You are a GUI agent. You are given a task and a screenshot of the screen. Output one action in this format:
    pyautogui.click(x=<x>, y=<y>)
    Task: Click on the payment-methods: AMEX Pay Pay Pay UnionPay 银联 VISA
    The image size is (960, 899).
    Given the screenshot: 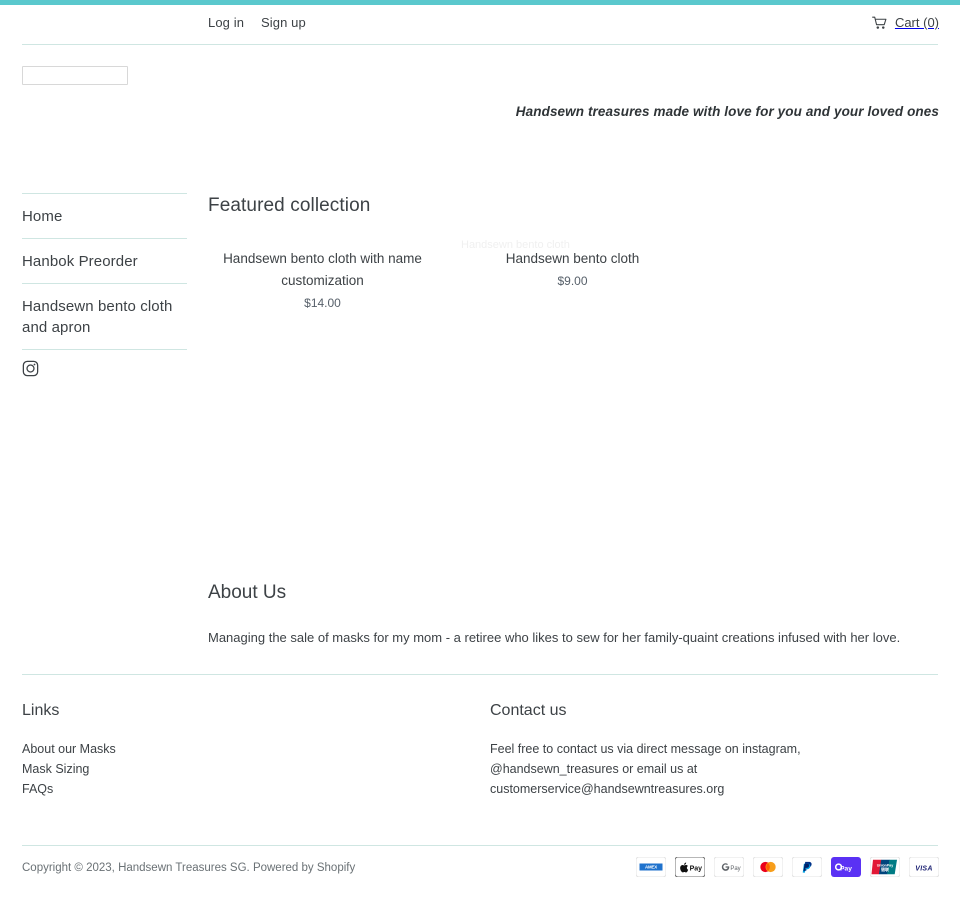 What is the action you would take?
    pyautogui.click(x=787, y=867)
    